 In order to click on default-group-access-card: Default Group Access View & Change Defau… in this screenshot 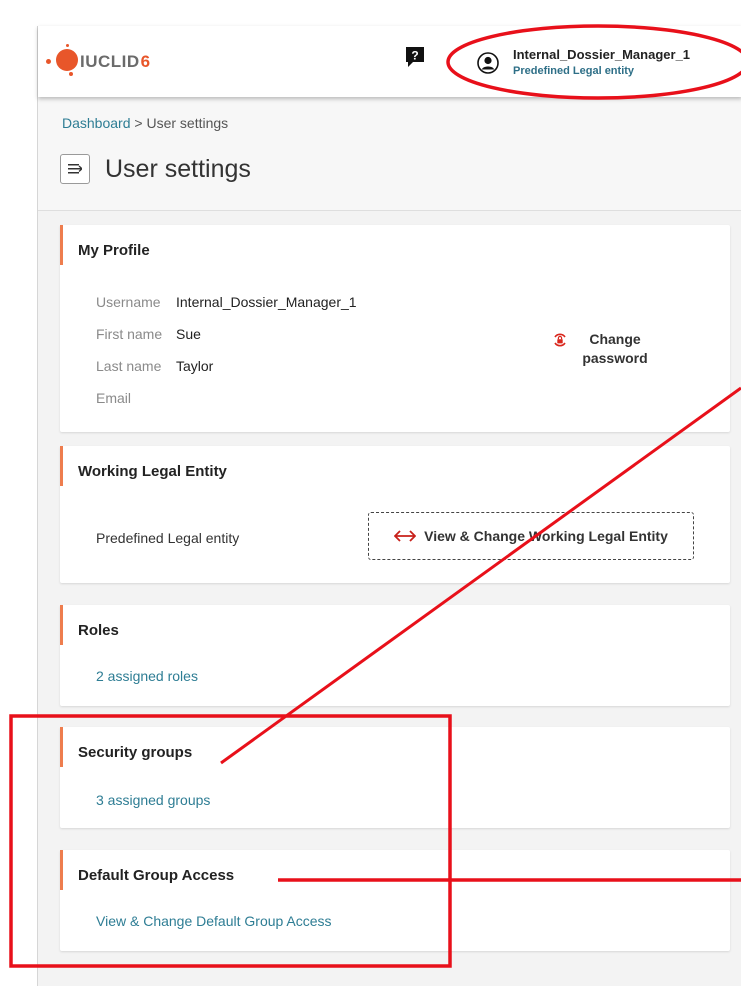, I will do `click(395, 900)`.